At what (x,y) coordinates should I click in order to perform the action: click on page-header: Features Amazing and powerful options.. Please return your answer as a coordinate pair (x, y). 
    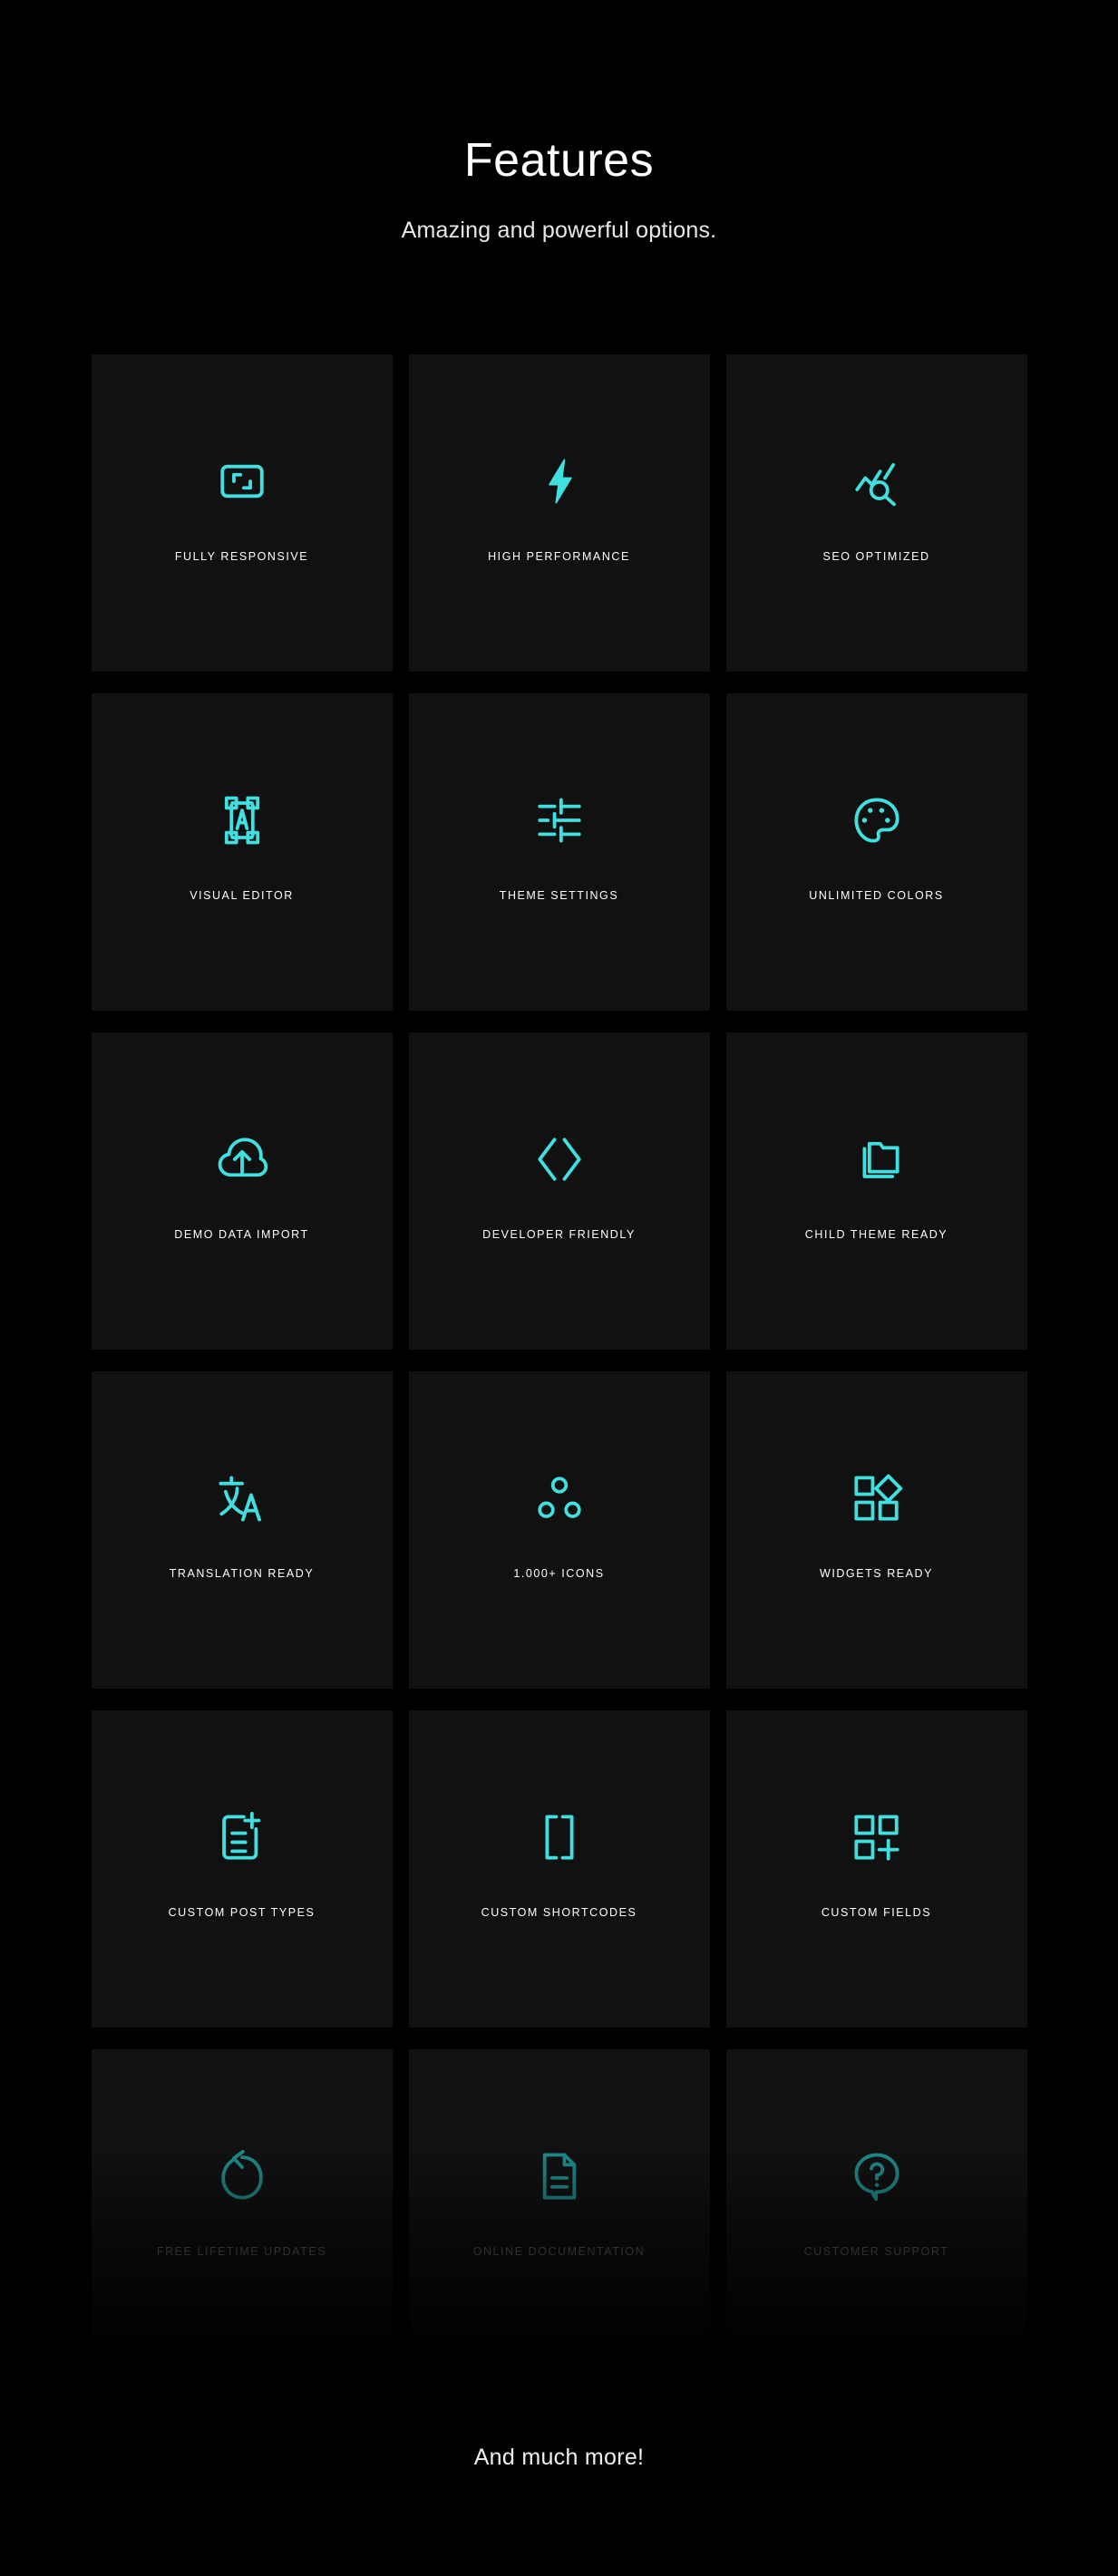
    Looking at the image, I should click on (559, 122).